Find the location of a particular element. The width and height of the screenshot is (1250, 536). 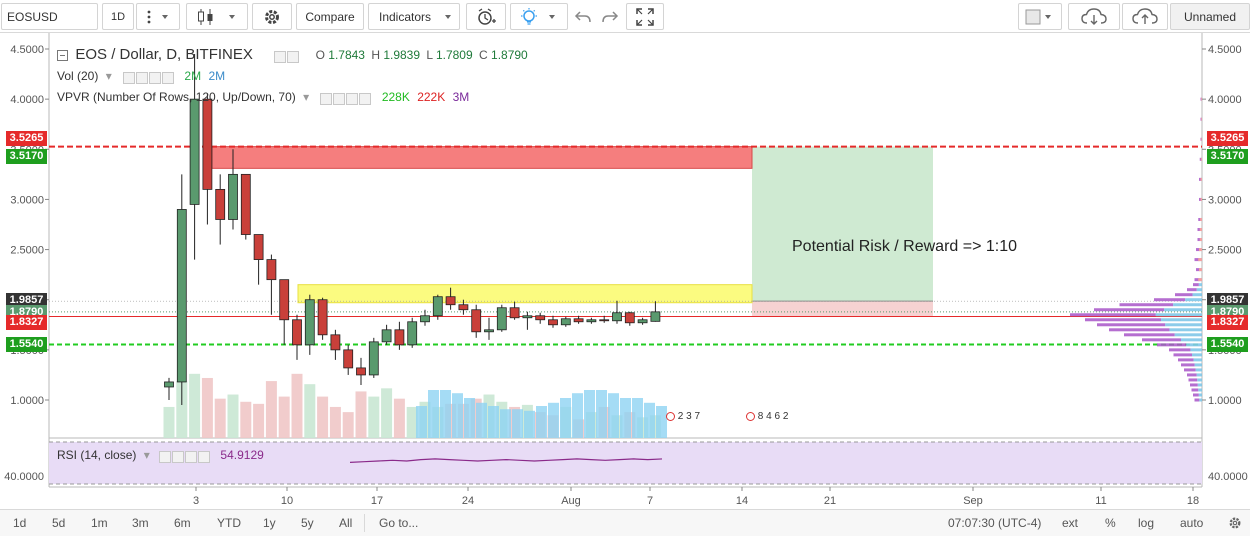

range-5y: 5y is located at coordinates (307, 523).